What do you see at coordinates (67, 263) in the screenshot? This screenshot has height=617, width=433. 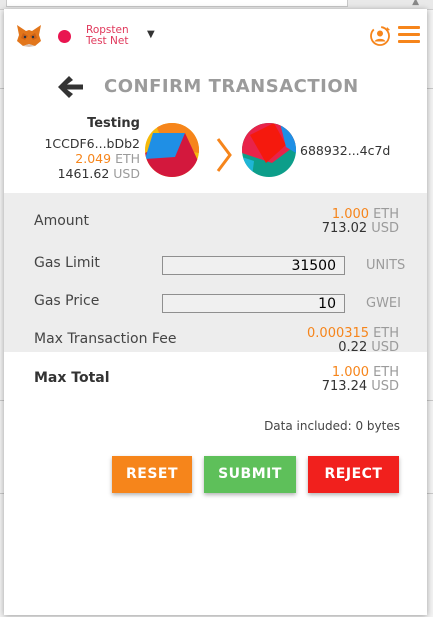 I see `gas-limit-label: Gas Limit` at bounding box center [67, 263].